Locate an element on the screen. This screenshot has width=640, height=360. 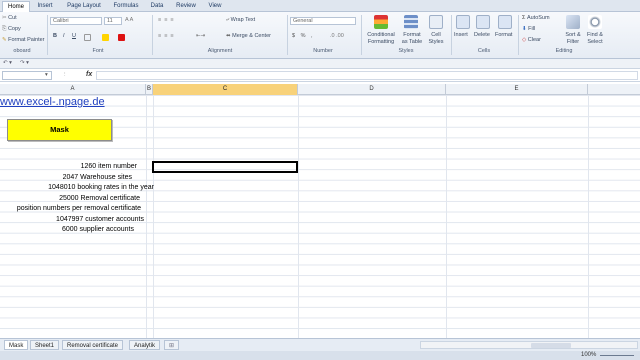
active-cell is located at coordinates (225, 167).